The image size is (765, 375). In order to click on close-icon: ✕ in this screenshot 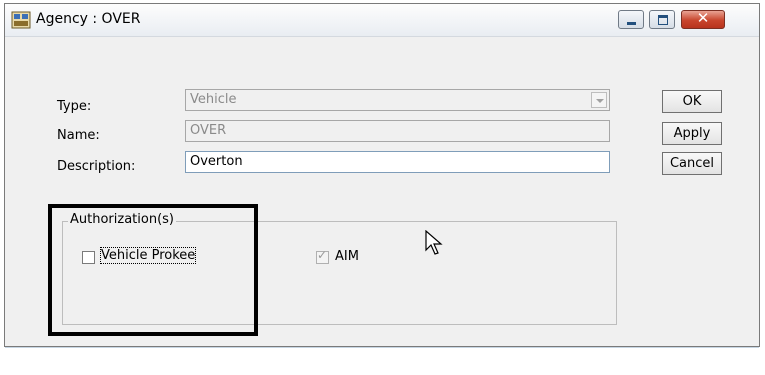, I will do `click(703, 18)`.